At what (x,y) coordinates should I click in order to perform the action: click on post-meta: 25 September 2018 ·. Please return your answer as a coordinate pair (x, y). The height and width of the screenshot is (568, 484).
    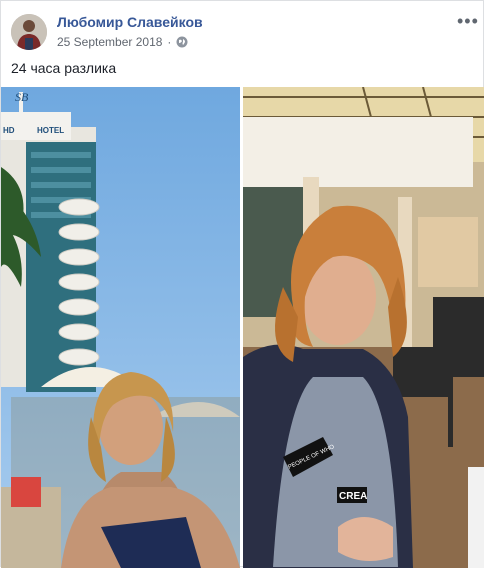
    Looking at the image, I should click on (122, 42).